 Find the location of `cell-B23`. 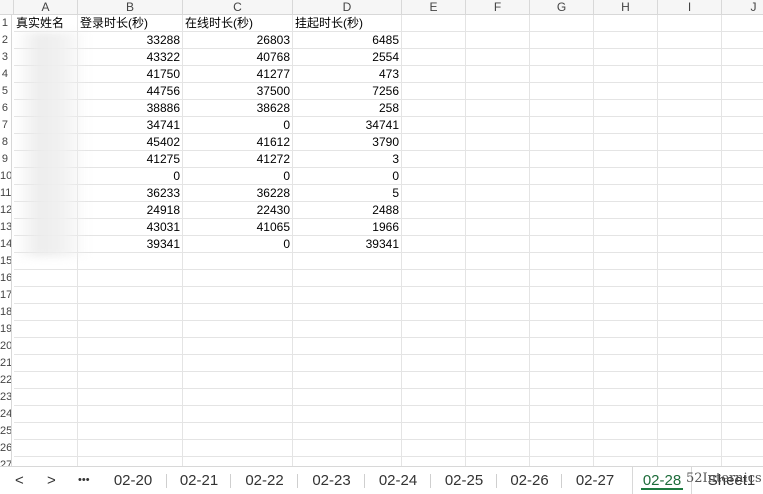

cell-B23 is located at coordinates (130, 397).